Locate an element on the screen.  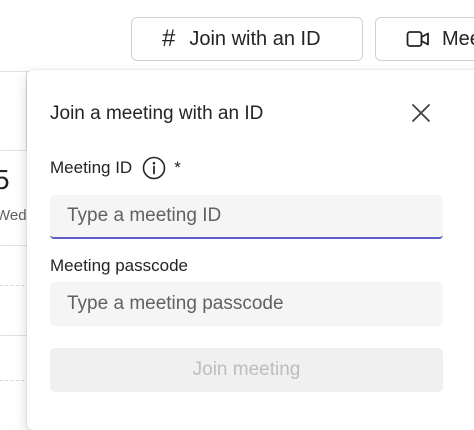
meeting-id-label-row: Meeting ID * is located at coordinates (115, 168).